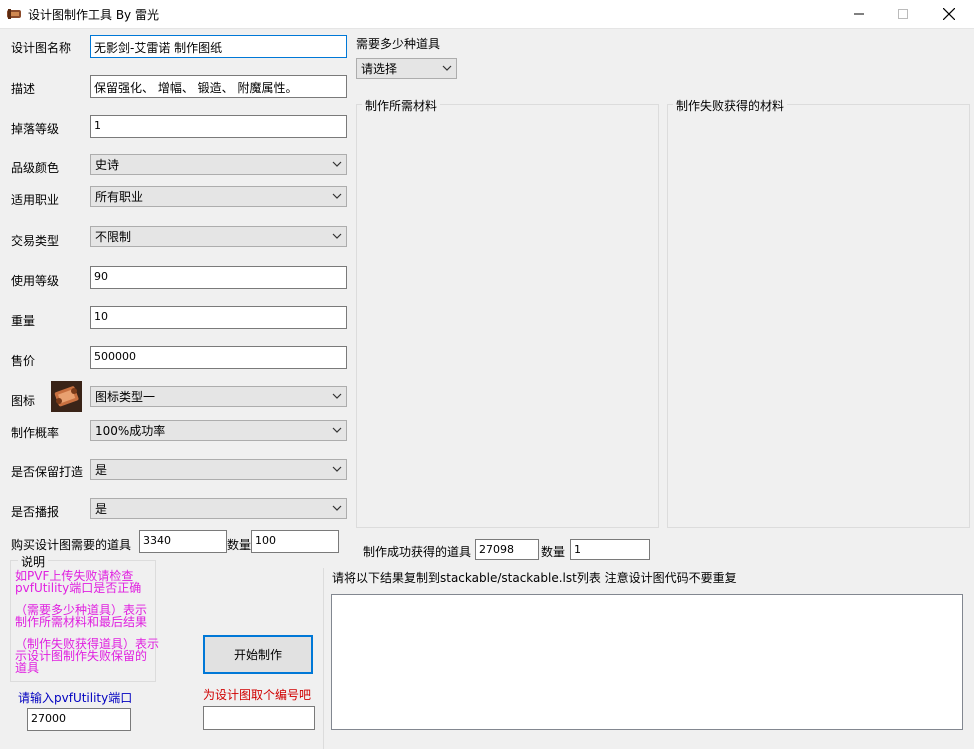 The width and height of the screenshot is (974, 749). Describe the element at coordinates (218, 508) in the screenshot. I see `broadcast-select: 是` at that location.